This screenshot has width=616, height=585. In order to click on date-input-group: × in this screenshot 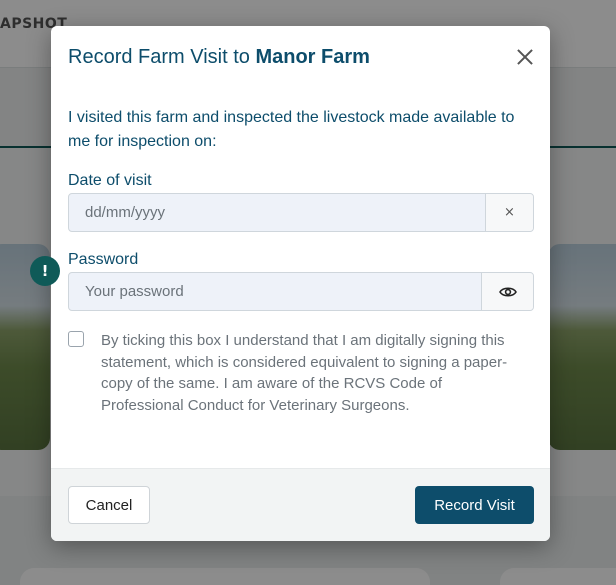, I will do `click(301, 212)`.